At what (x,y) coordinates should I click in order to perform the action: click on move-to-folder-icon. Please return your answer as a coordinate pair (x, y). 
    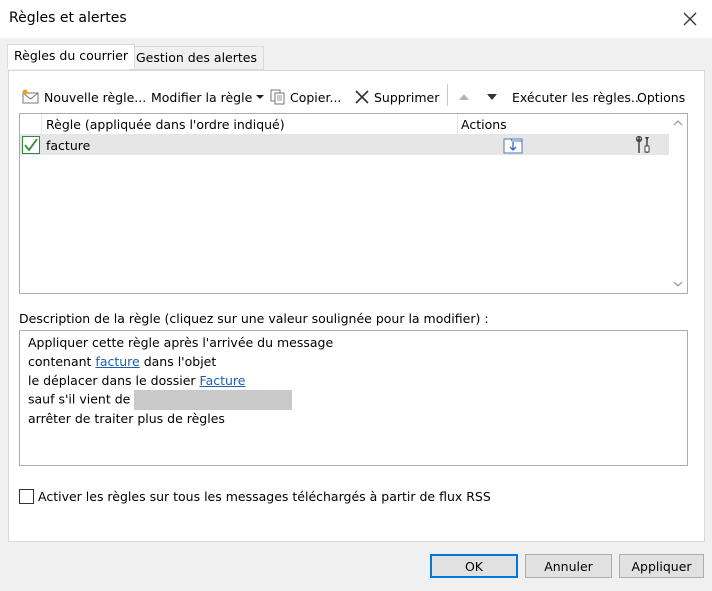
    Looking at the image, I should click on (513, 146).